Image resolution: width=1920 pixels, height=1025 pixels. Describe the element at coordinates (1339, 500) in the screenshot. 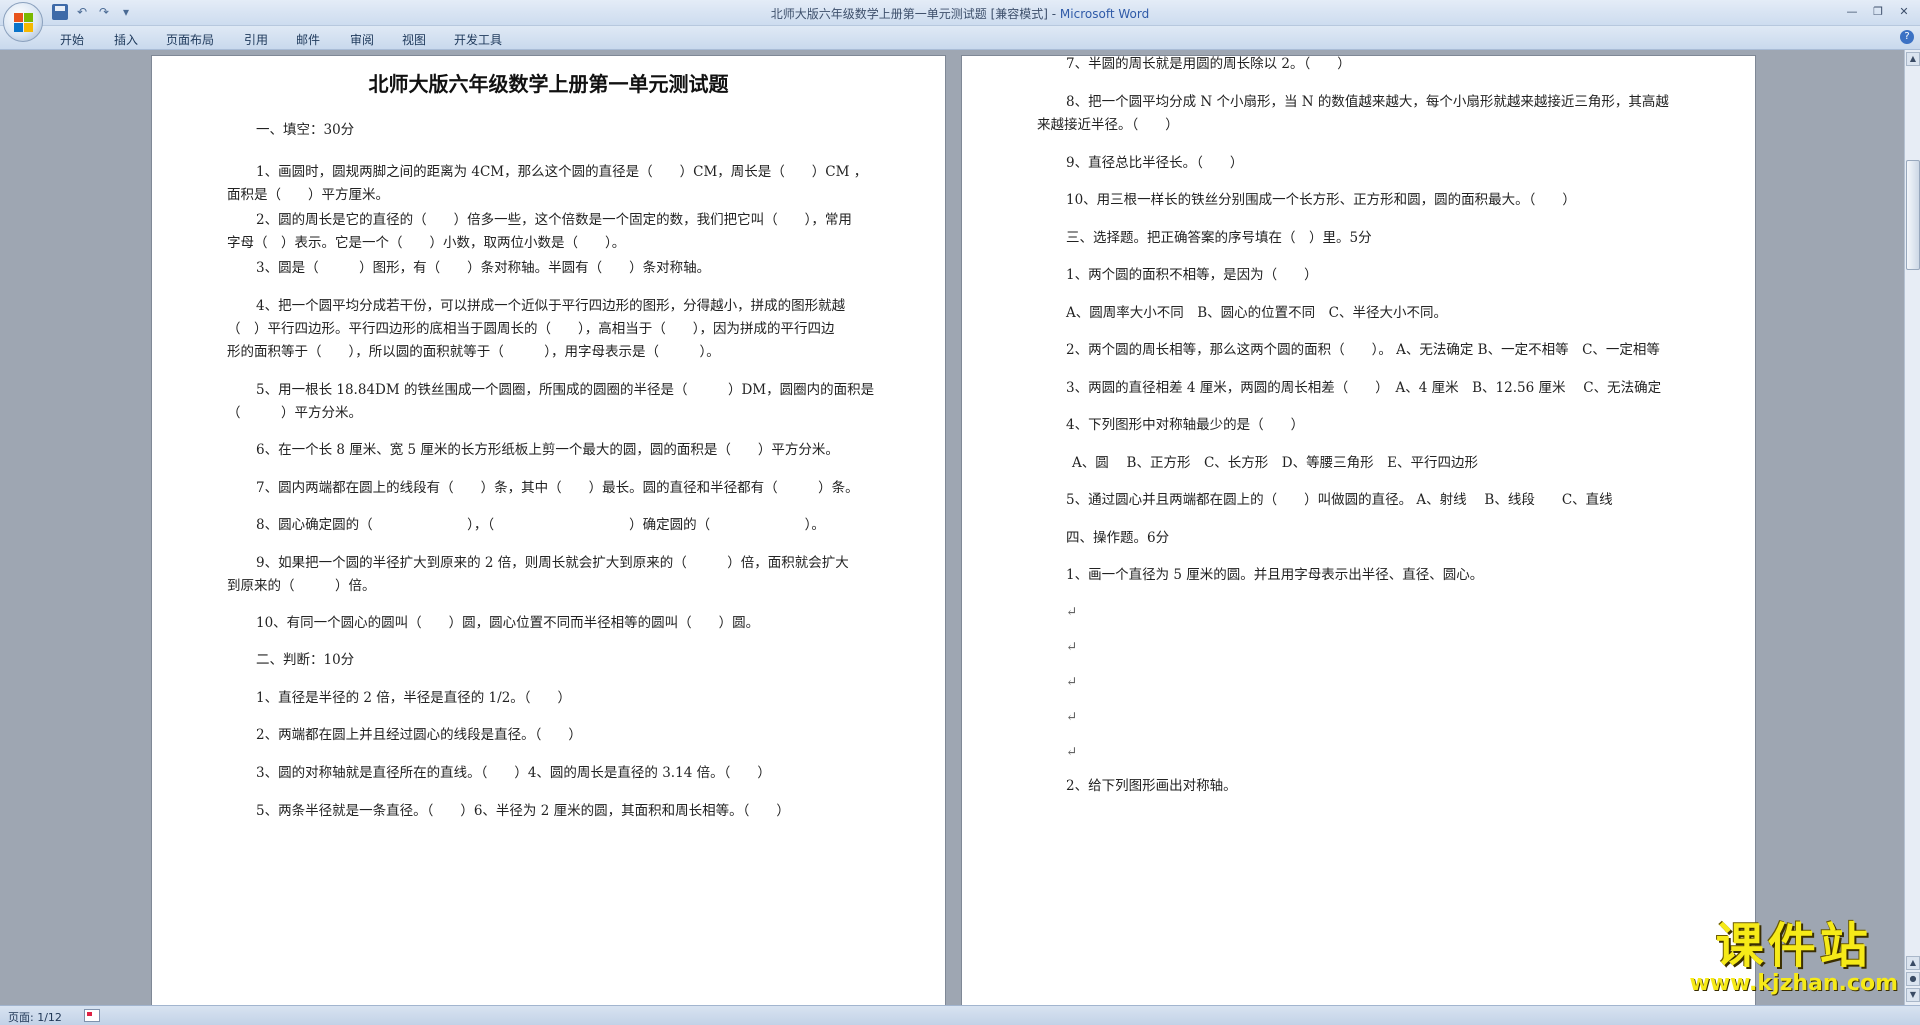

I see `document-line: 5、通过圆心并且两端都在圆上的（ ）叫做圆的直径。 A、射线 B、线段 C、直线` at that location.